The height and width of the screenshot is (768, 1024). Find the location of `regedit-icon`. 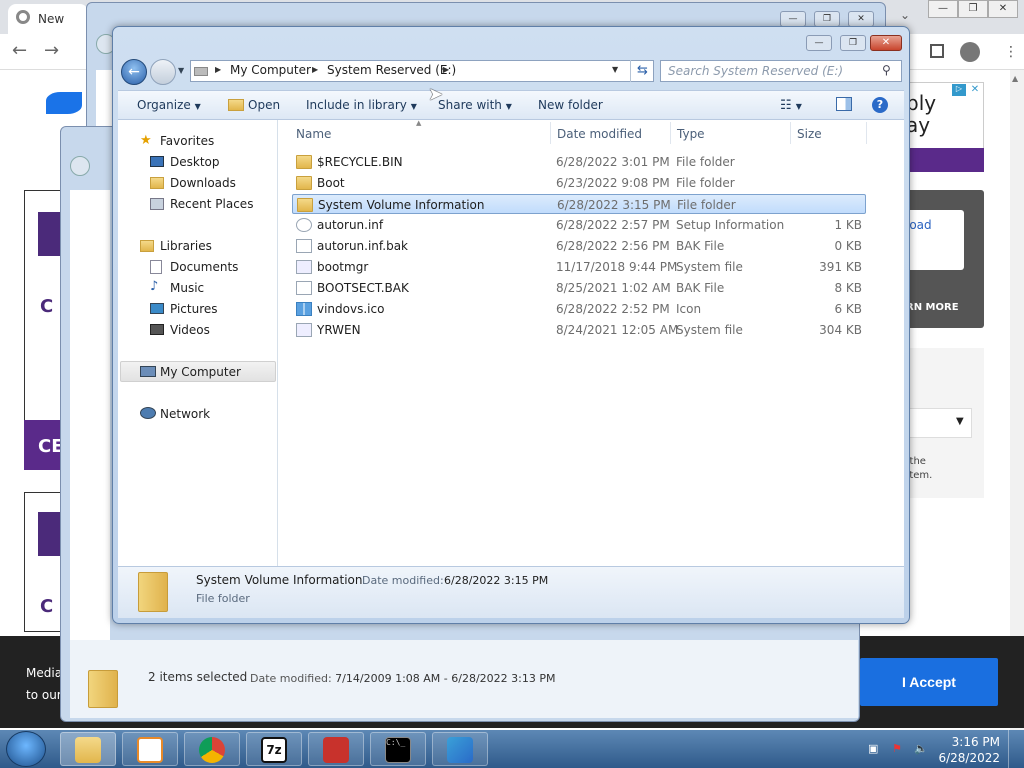

regedit-icon is located at coordinates (460, 750).